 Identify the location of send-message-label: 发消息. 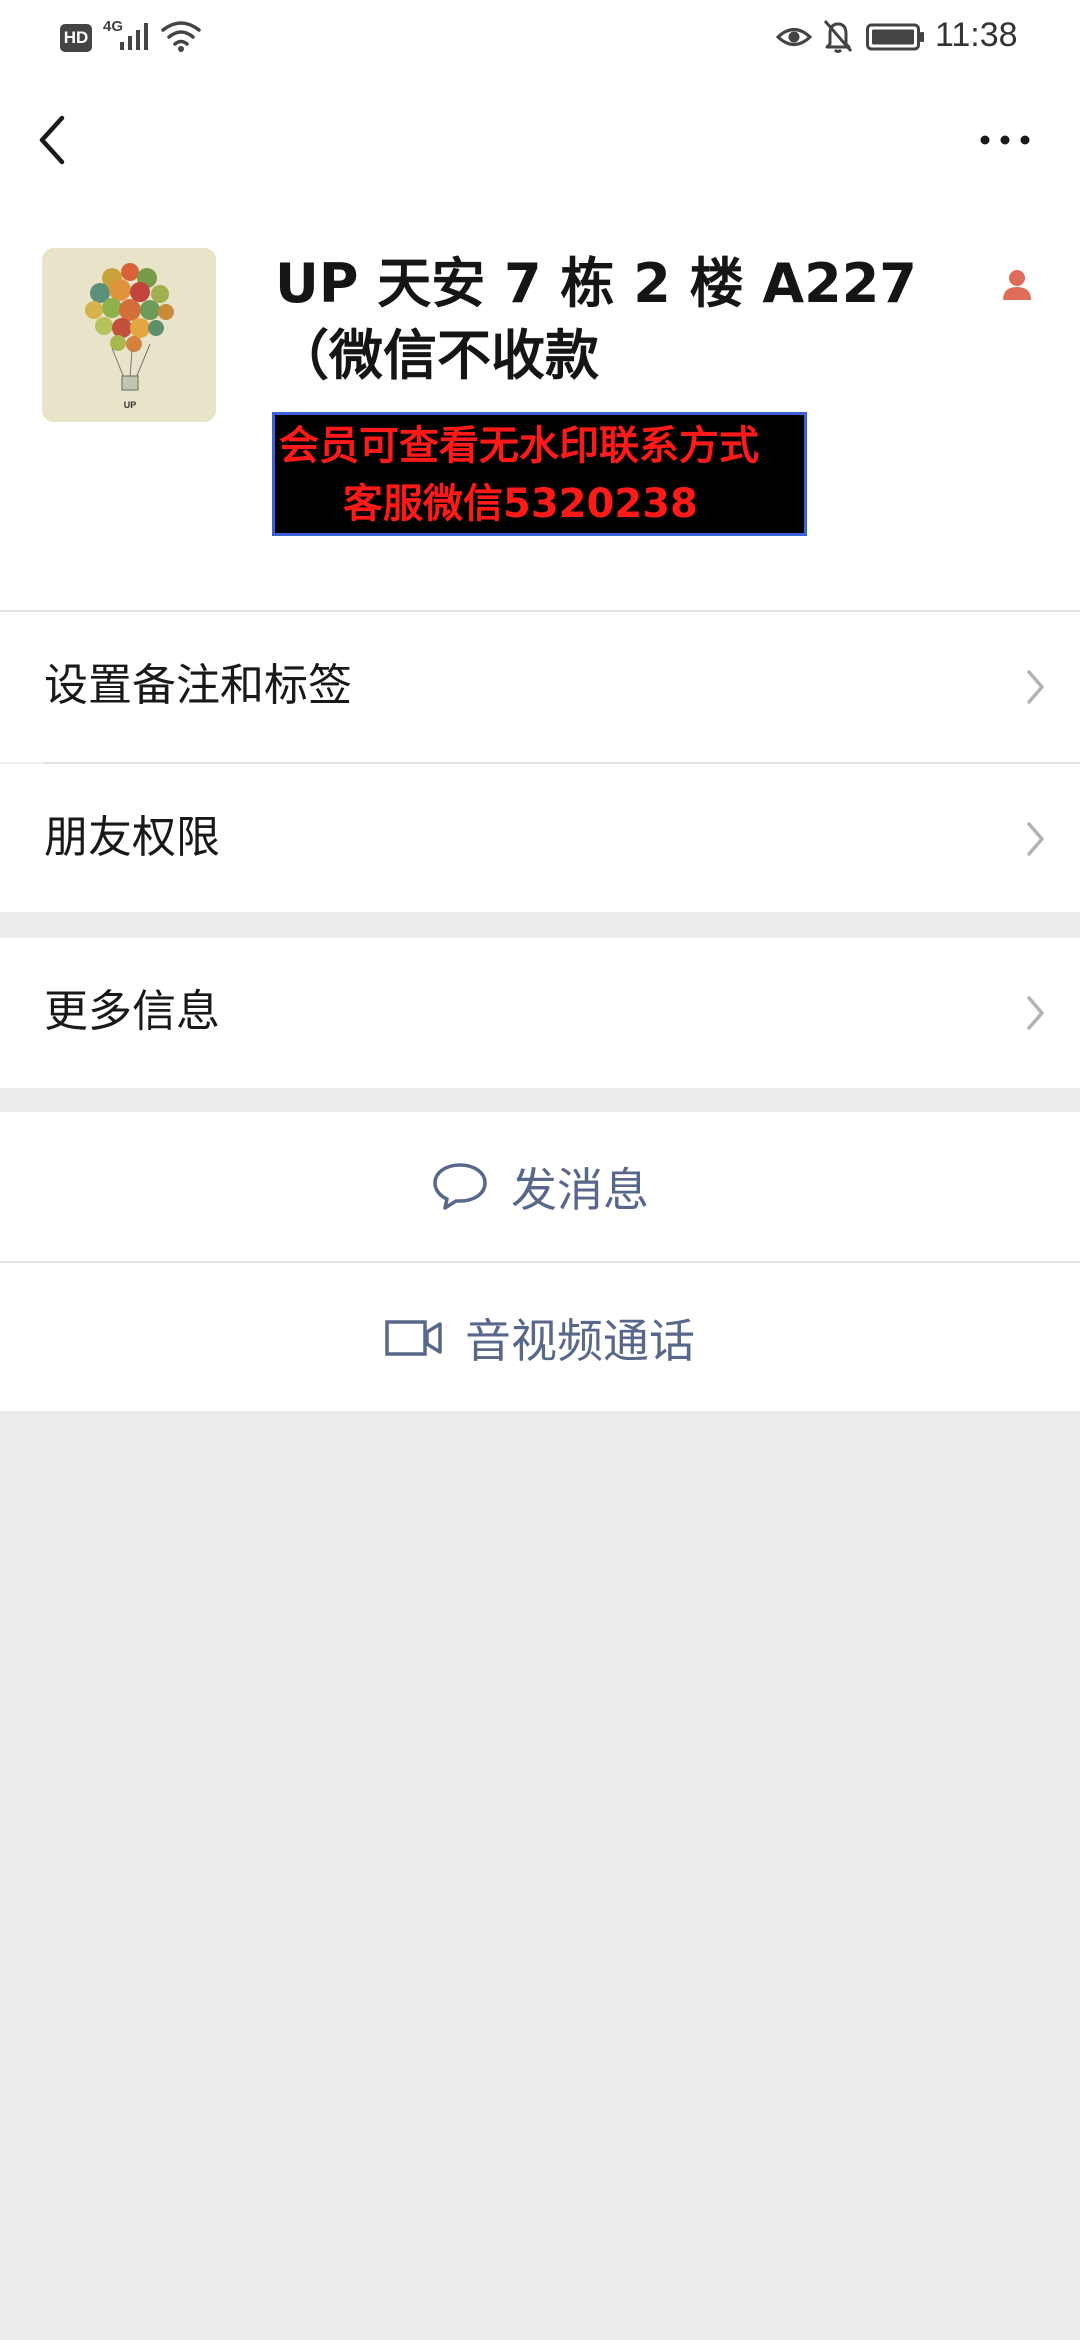
(580, 1190).